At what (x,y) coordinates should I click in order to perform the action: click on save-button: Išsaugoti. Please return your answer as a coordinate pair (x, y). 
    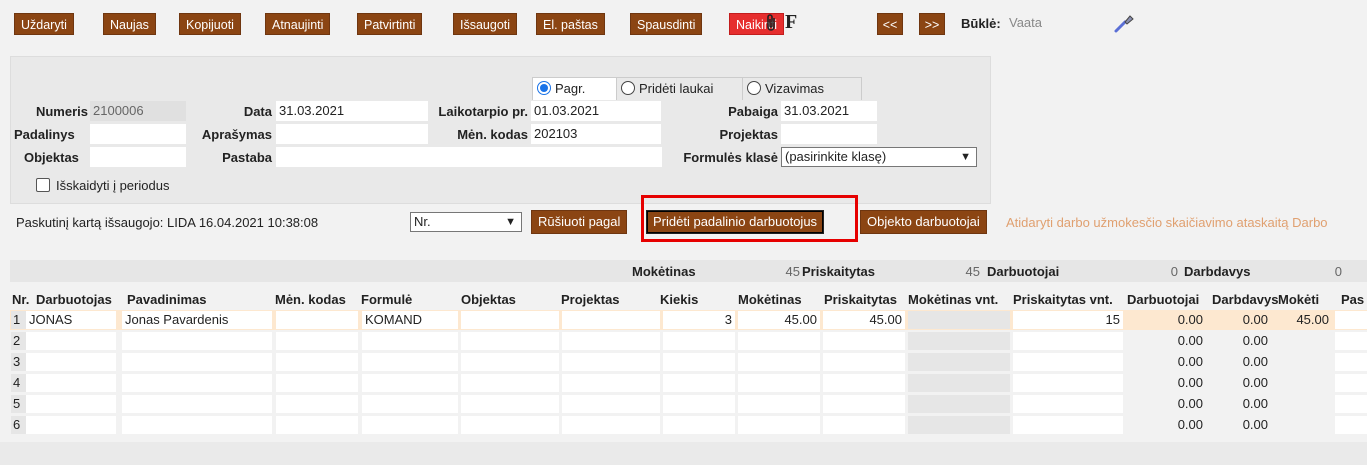
    Looking at the image, I should click on (485, 24).